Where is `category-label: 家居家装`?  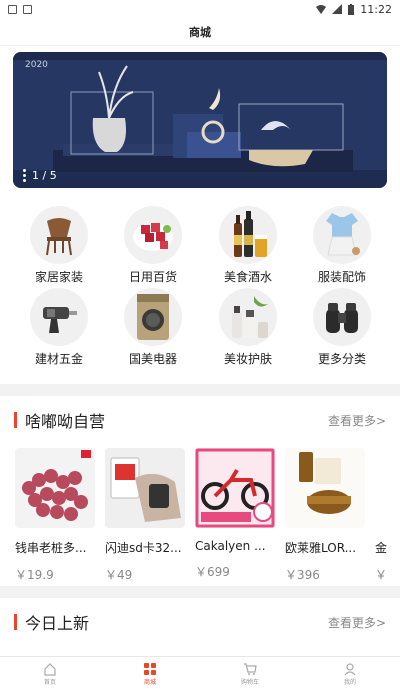
category-label: 家居家装 is located at coordinates (58, 277).